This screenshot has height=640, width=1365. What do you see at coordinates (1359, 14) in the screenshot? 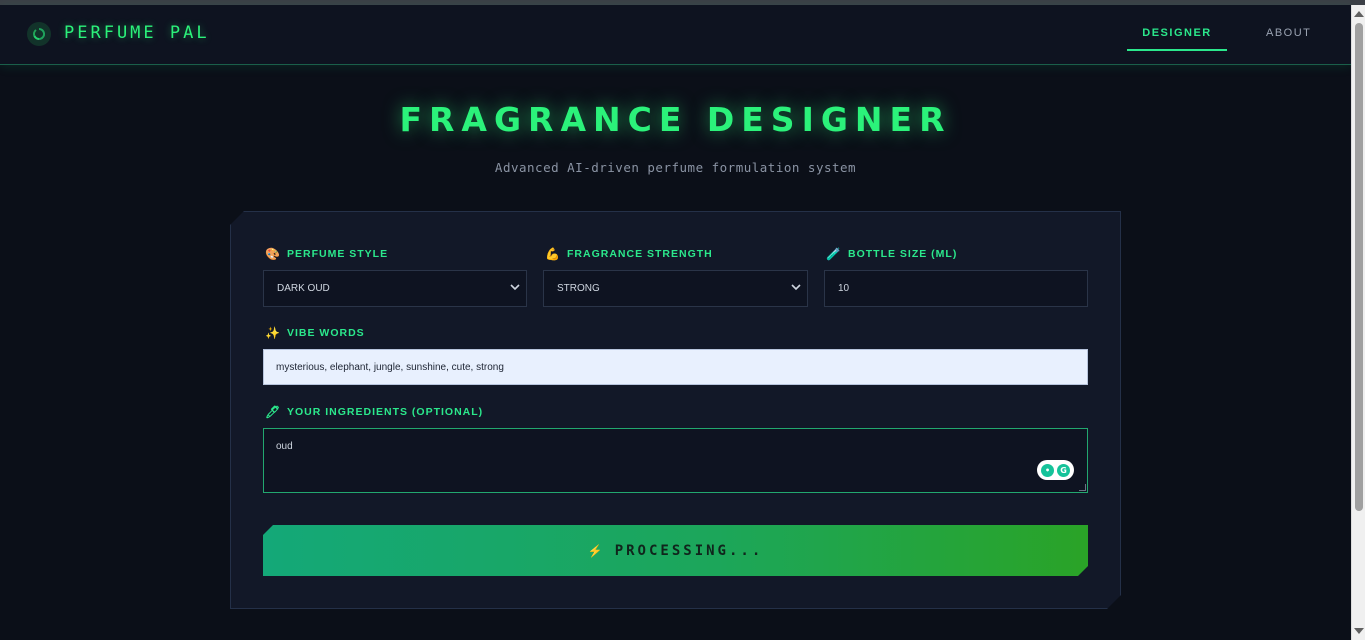
I see `scroll-up-arrow-icon` at bounding box center [1359, 14].